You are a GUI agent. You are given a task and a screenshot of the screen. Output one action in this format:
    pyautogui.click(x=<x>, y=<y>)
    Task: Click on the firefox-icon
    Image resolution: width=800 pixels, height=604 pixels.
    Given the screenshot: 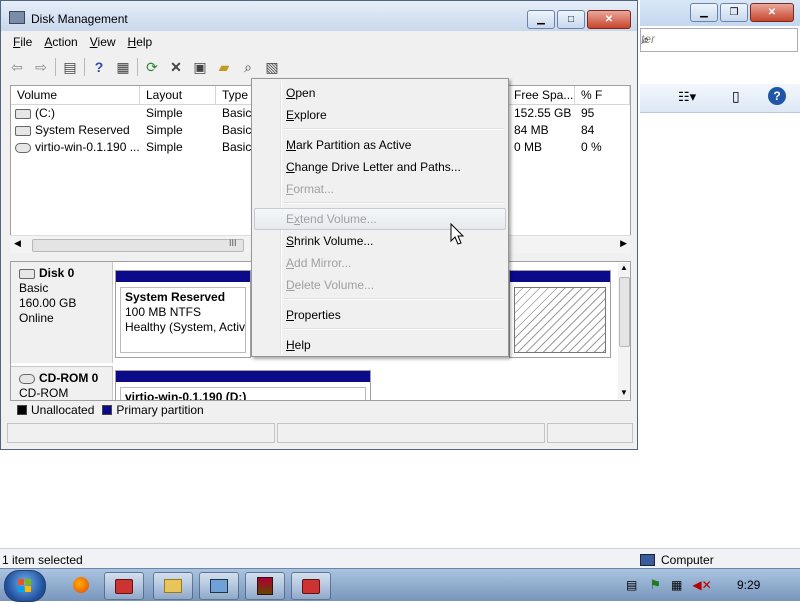 What is the action you would take?
    pyautogui.click(x=81, y=585)
    